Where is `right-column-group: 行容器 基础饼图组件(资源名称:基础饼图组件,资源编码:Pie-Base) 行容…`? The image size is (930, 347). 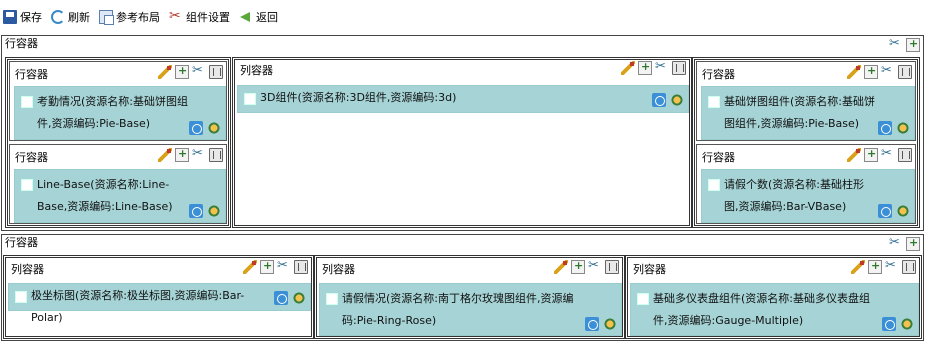 right-column-group: 行容器 基础饼图组件(资源名称:基础饼图组件,资源编码:Pie-Base) 行容… is located at coordinates (806, 142).